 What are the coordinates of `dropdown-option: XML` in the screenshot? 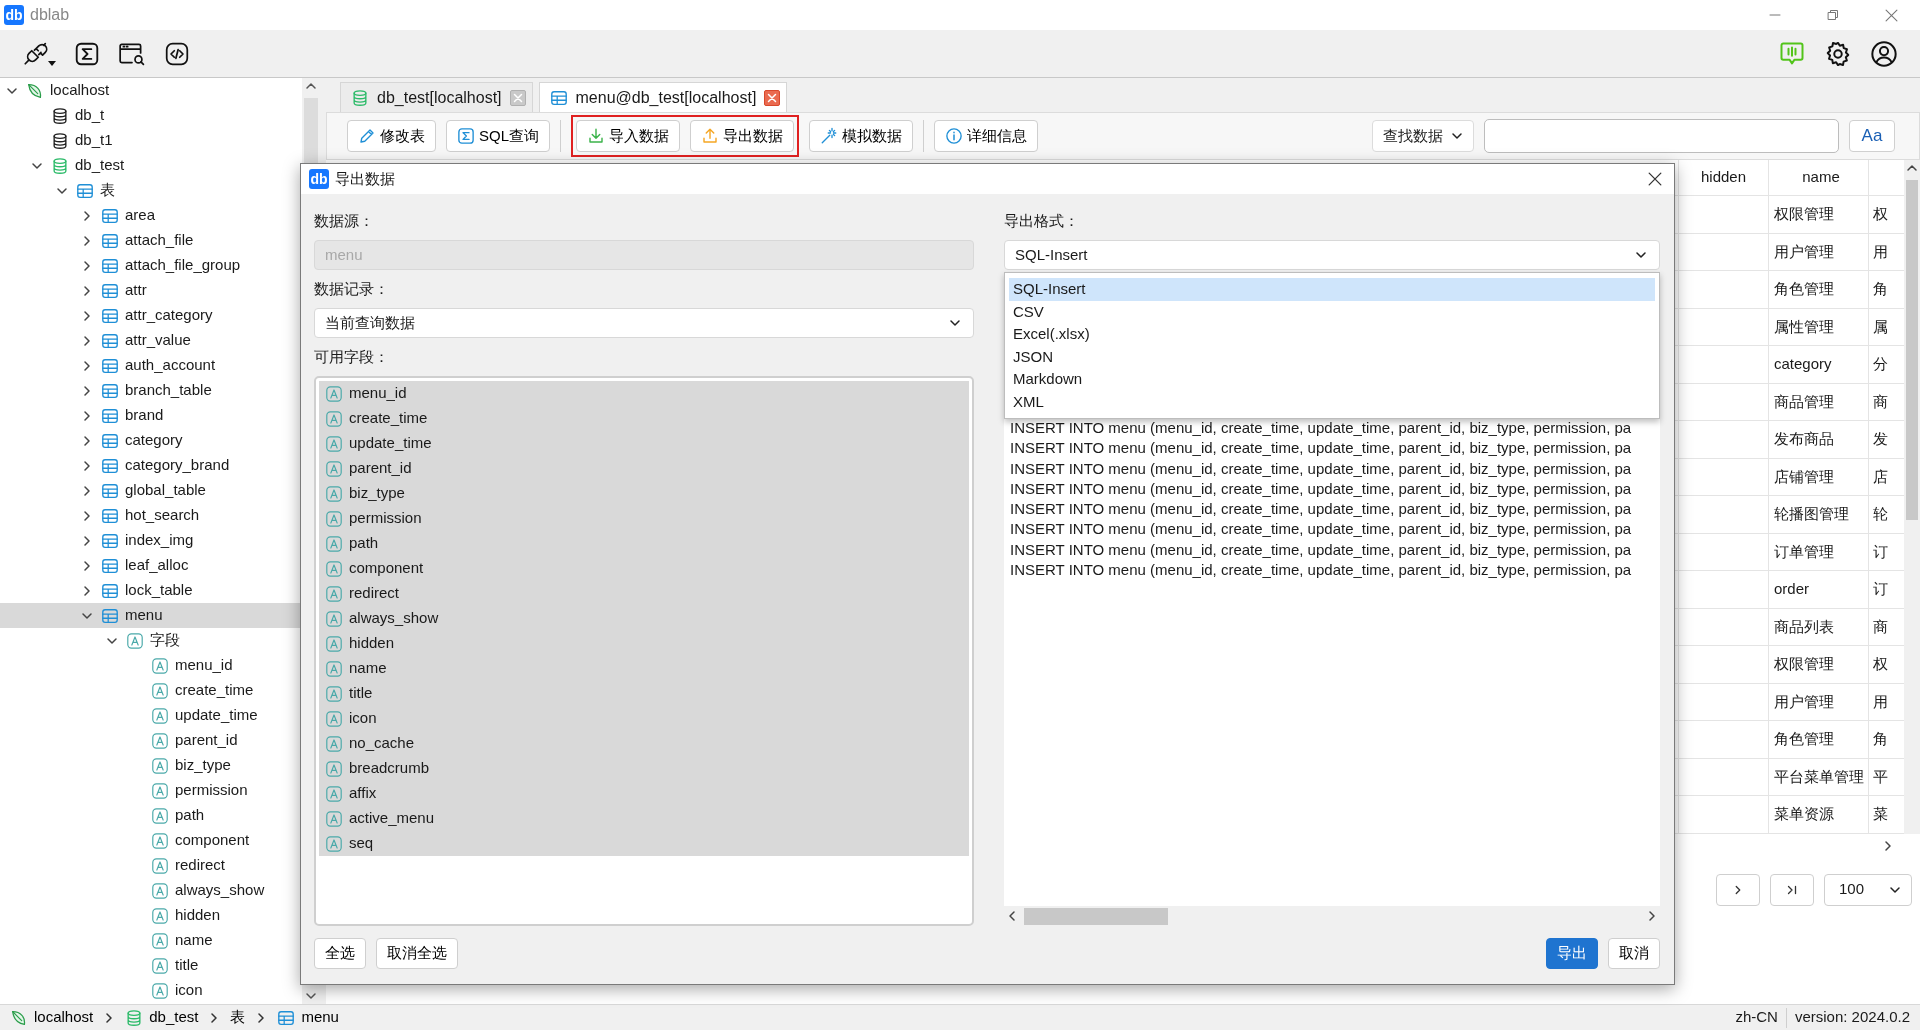 It's located at (1332, 401).